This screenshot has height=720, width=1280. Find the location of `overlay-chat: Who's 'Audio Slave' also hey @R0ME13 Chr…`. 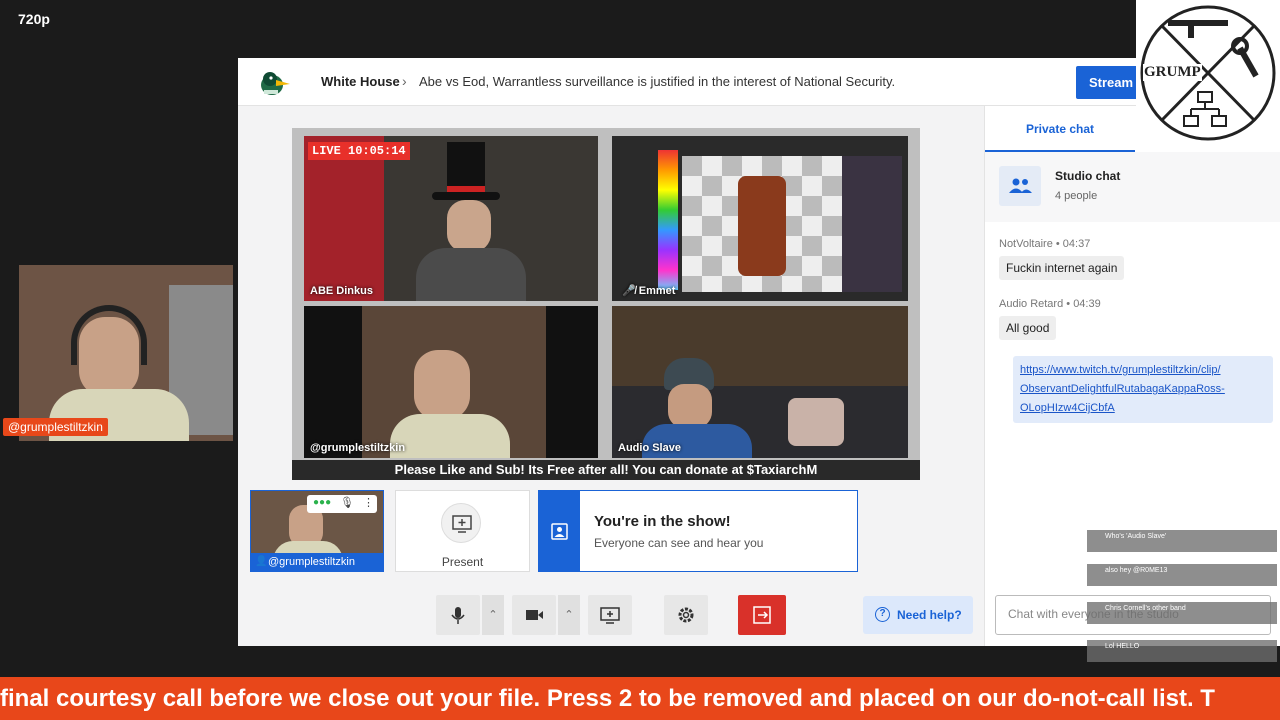

overlay-chat: Who's 'Audio Slave' also hey @R0ME13 Chr… is located at coordinates (1182, 600).